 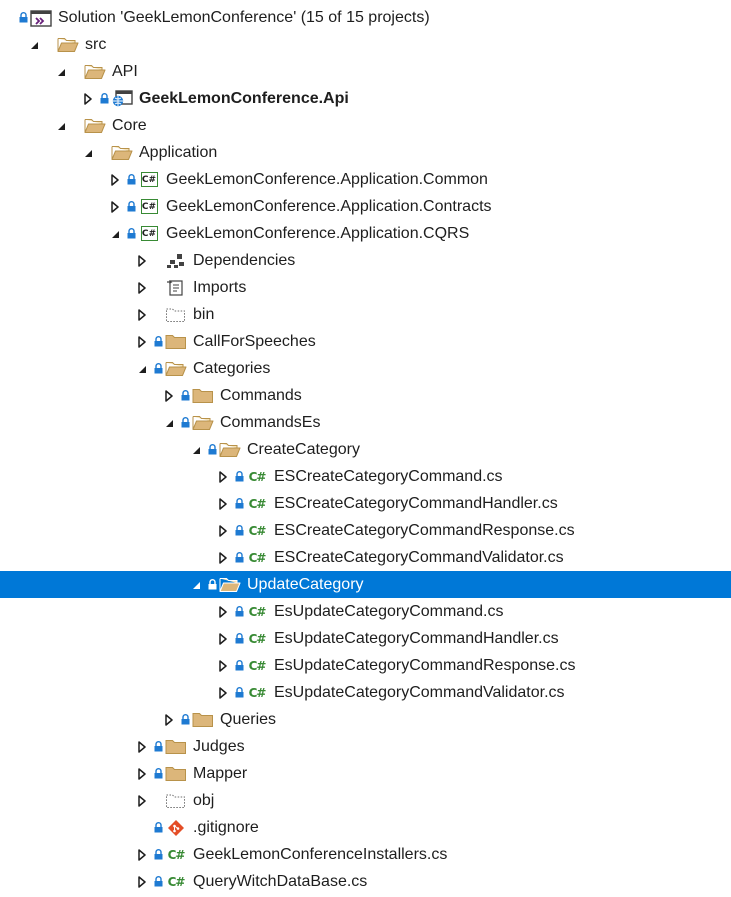 What do you see at coordinates (320, 854) in the screenshot?
I see `tree-item-label: GeekLemonConferenceInstallers.cs` at bounding box center [320, 854].